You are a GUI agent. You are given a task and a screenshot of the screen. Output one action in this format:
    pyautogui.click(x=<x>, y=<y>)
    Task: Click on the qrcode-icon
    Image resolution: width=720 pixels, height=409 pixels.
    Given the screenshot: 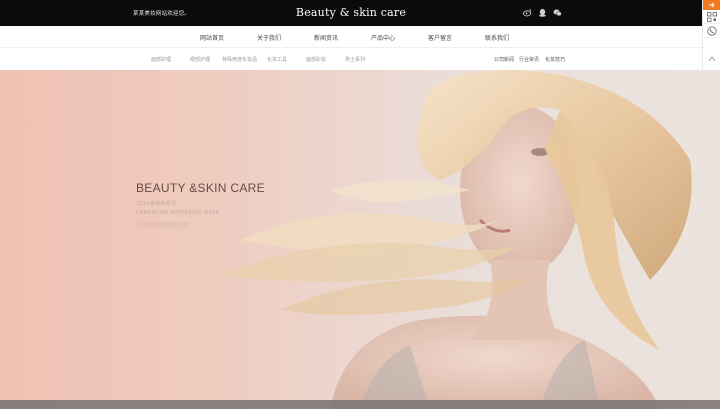 What is the action you would take?
    pyautogui.click(x=712, y=16)
    